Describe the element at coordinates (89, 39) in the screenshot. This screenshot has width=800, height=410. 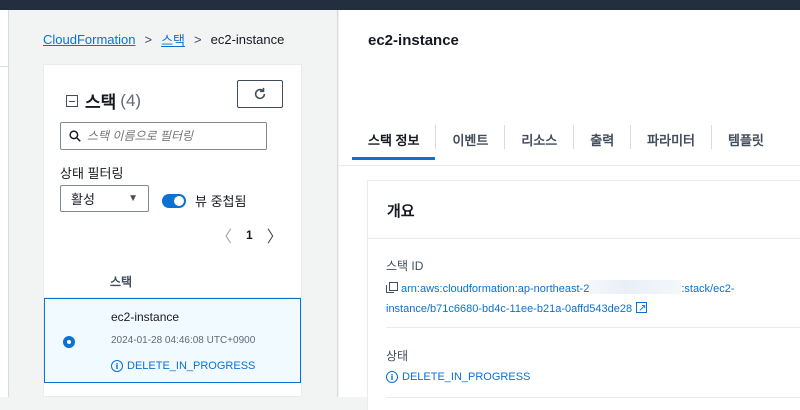
I see `breadcrumb-cloudformation: CloudFormation` at that location.